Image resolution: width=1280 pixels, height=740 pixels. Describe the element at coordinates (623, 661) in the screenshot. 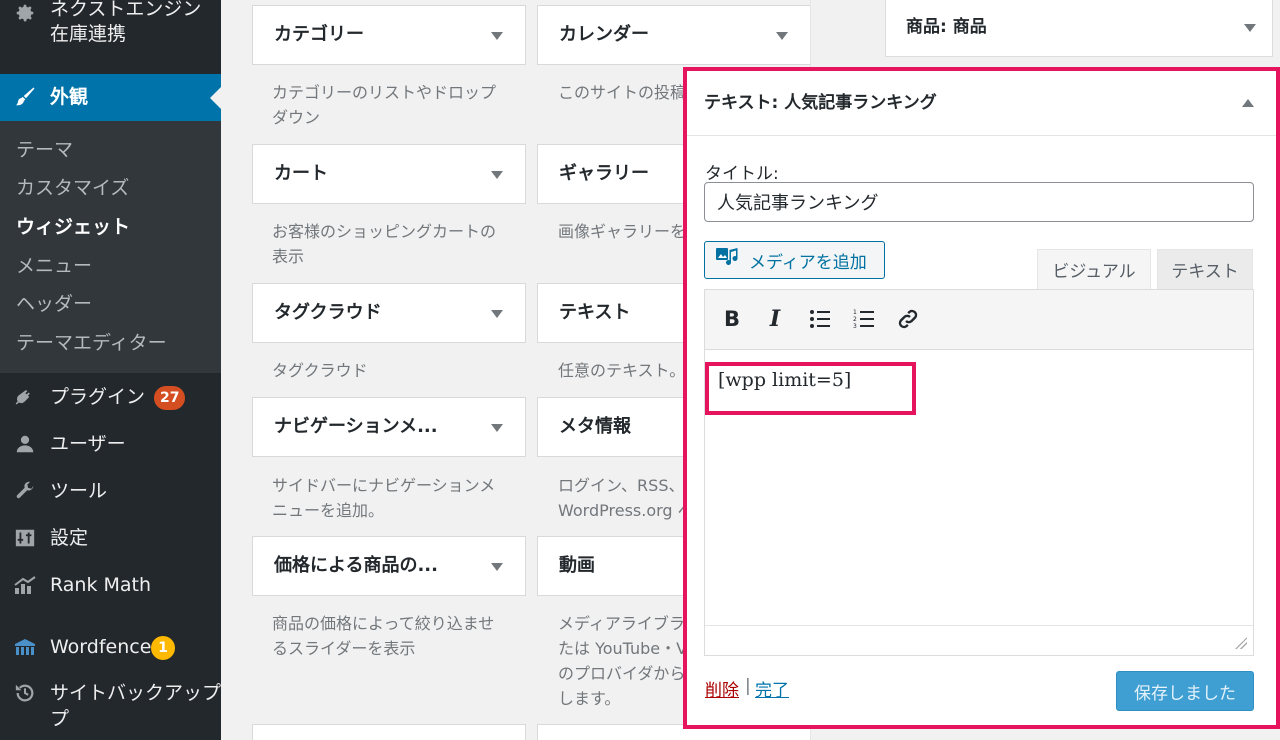

I see `widget-description: メディアライブラ たは YouTube・V のプロバイダから します。` at that location.